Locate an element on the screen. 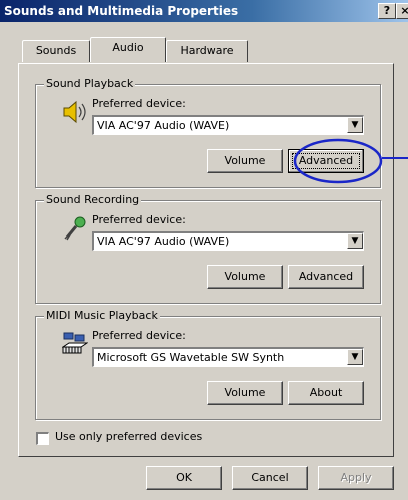 This screenshot has height=500, width=408. button-label: OK is located at coordinates (184, 477).